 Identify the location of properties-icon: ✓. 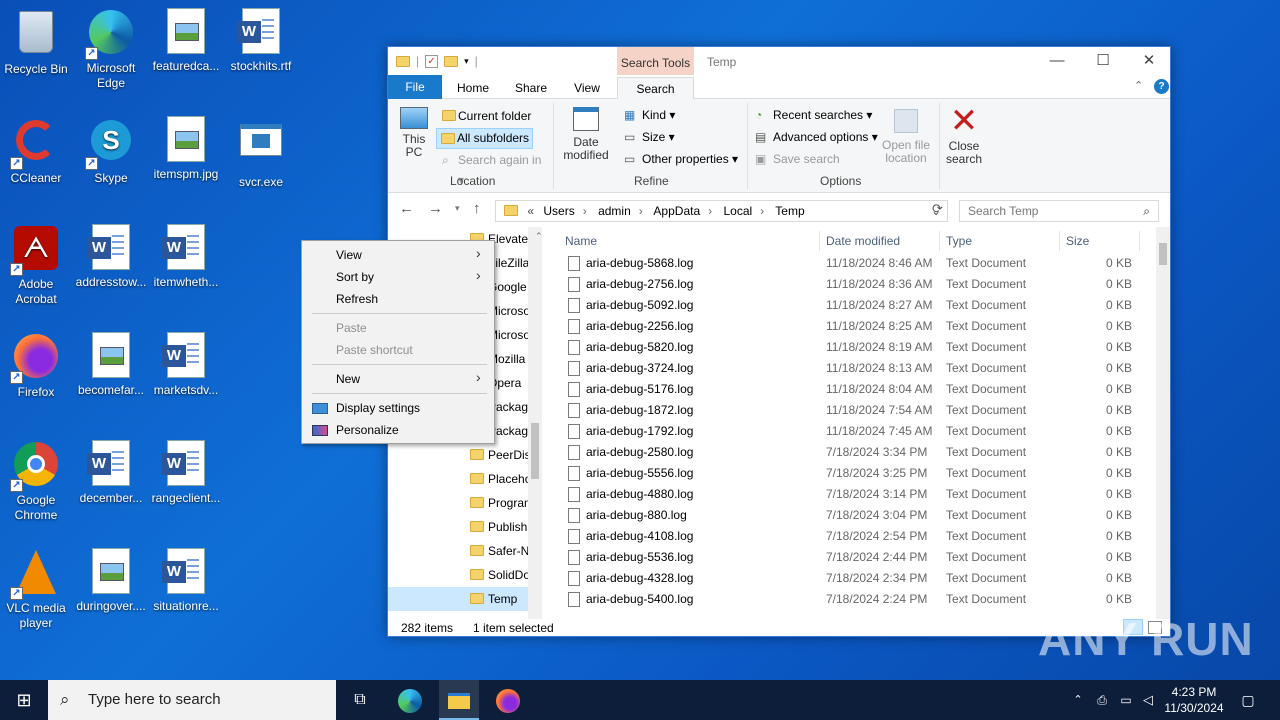
(432, 61).